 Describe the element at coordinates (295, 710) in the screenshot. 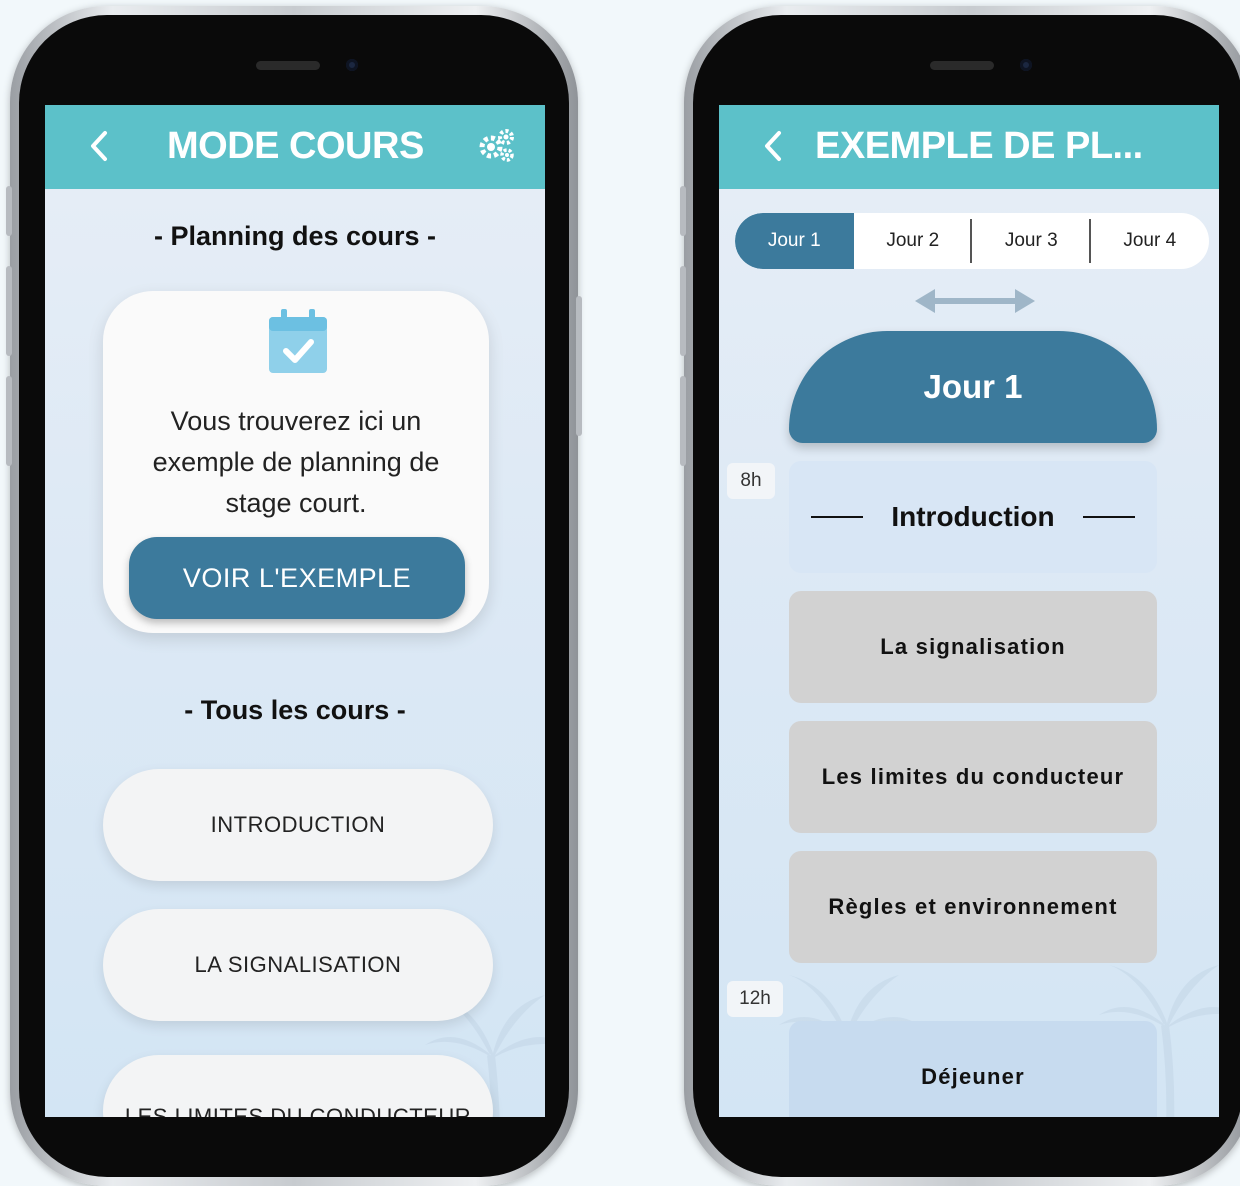

I see `courses-section-title: - Tous les cours -` at that location.